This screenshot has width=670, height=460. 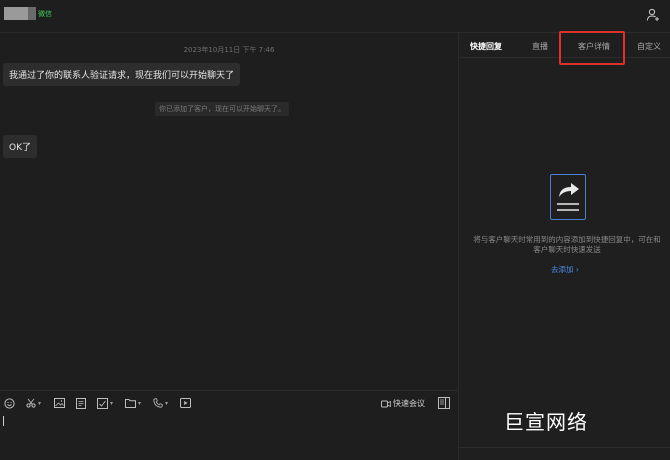 What do you see at coordinates (3, 421) in the screenshot?
I see `text-cursor` at bounding box center [3, 421].